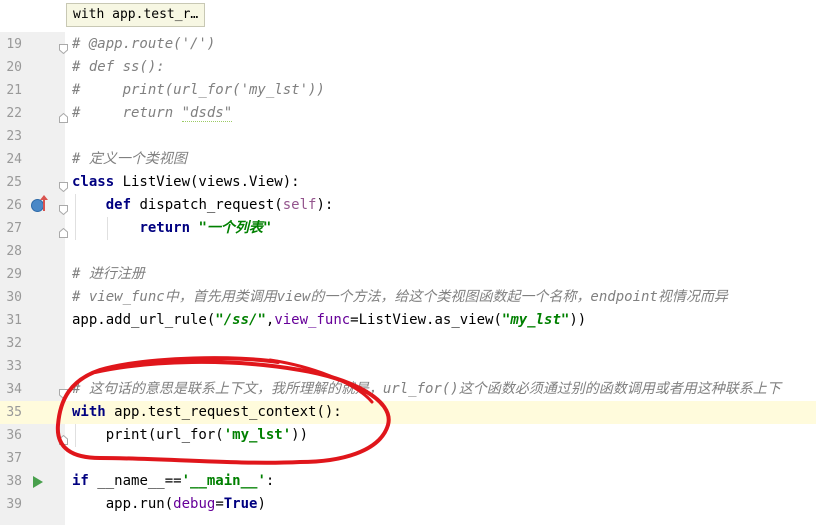  What do you see at coordinates (408, 343) in the screenshot?
I see `code-line: 32` at bounding box center [408, 343].